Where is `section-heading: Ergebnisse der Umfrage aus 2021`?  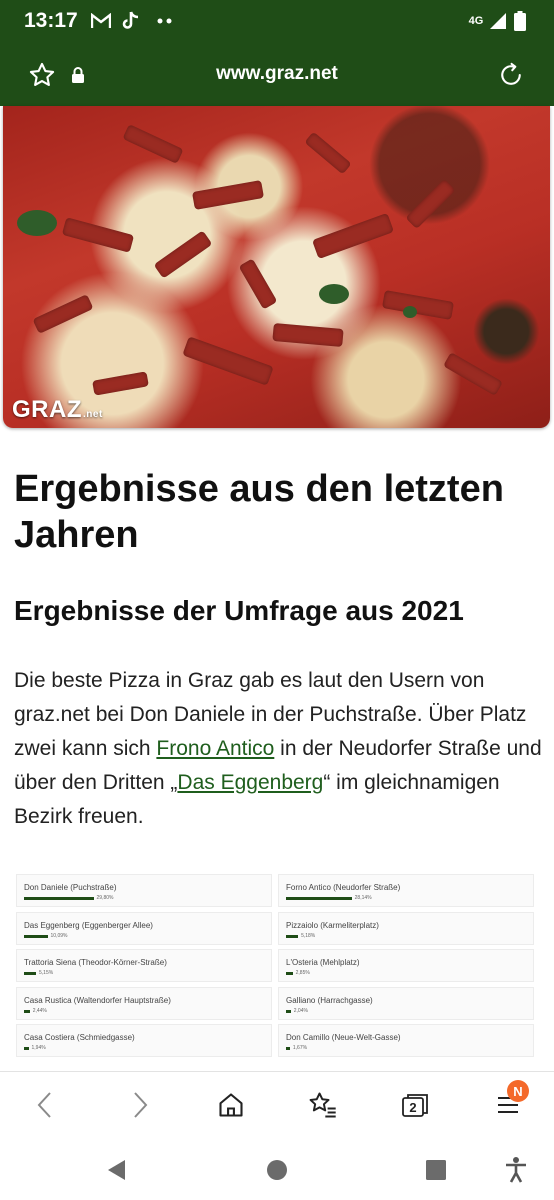
section-heading: Ergebnisse der Umfrage aus 2021 is located at coordinates (239, 610).